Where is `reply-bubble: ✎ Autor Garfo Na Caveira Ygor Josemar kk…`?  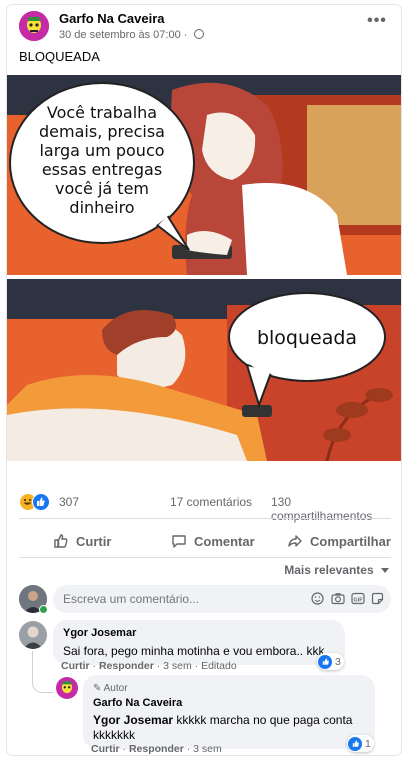 reply-bubble: ✎ Autor Garfo Na Caveira Ygor Josemar kk… is located at coordinates (229, 712).